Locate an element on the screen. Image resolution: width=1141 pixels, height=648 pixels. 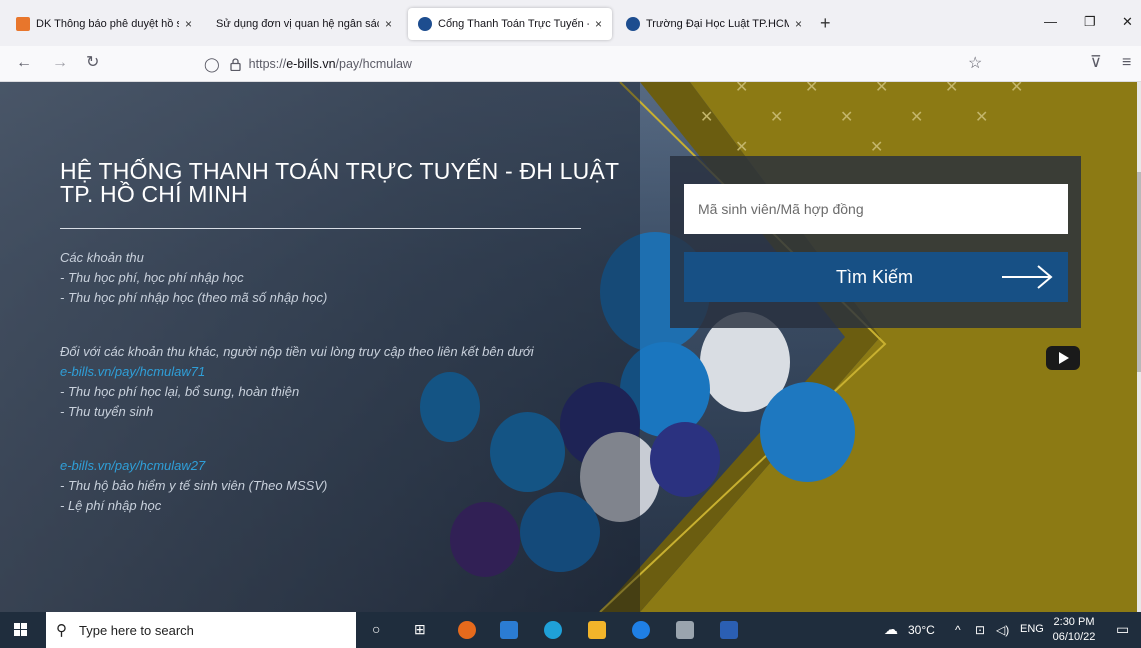
cloud-icon: ☁ is located at coordinates (891, 629).